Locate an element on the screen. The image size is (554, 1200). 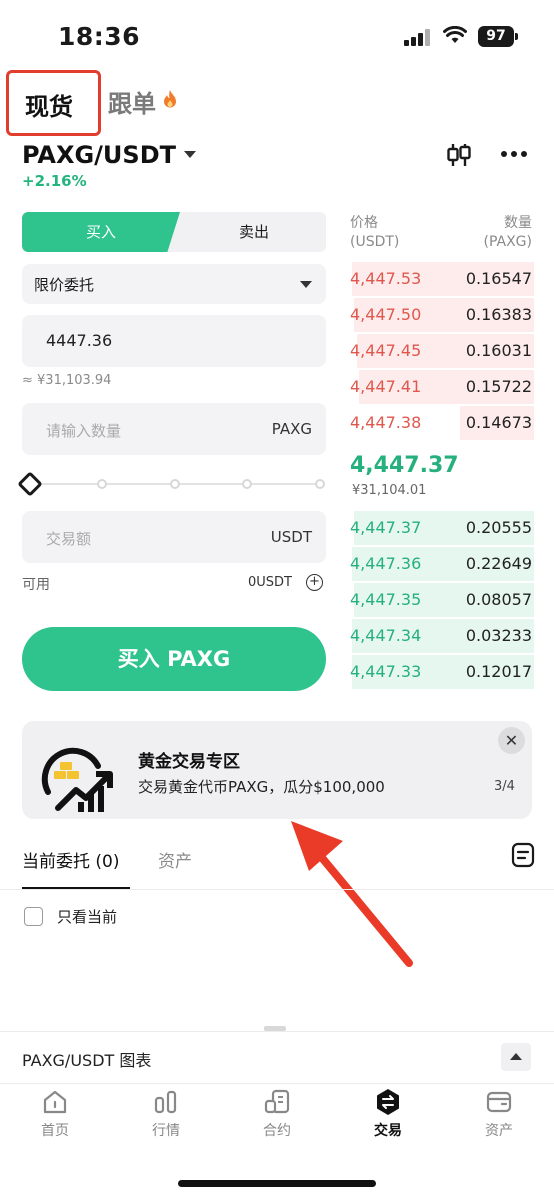
slider-handle is located at coordinates (30, 484).